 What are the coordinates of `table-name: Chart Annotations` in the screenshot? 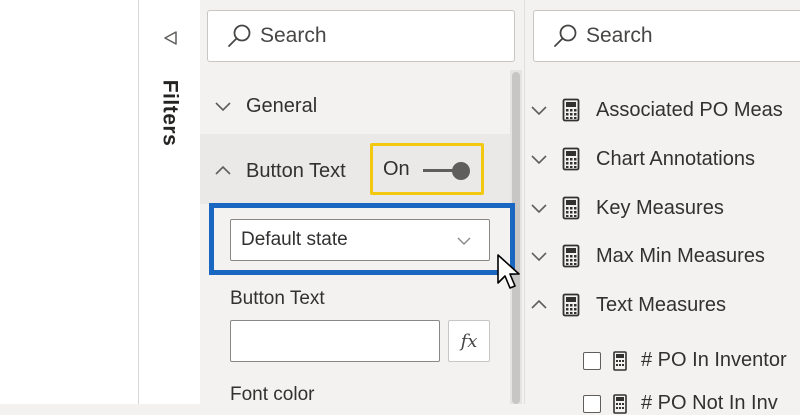 It's located at (675, 158).